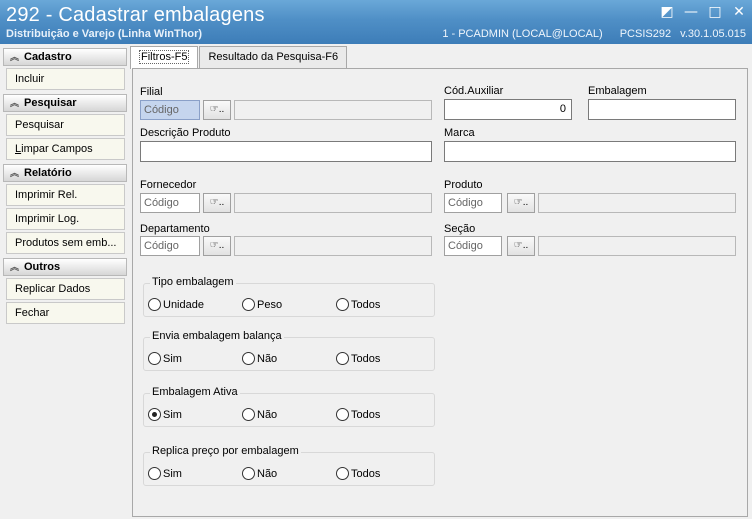 This screenshot has height=519, width=752. What do you see at coordinates (65, 267) in the screenshot?
I see `group-outros-header: ︽ Outros` at bounding box center [65, 267].